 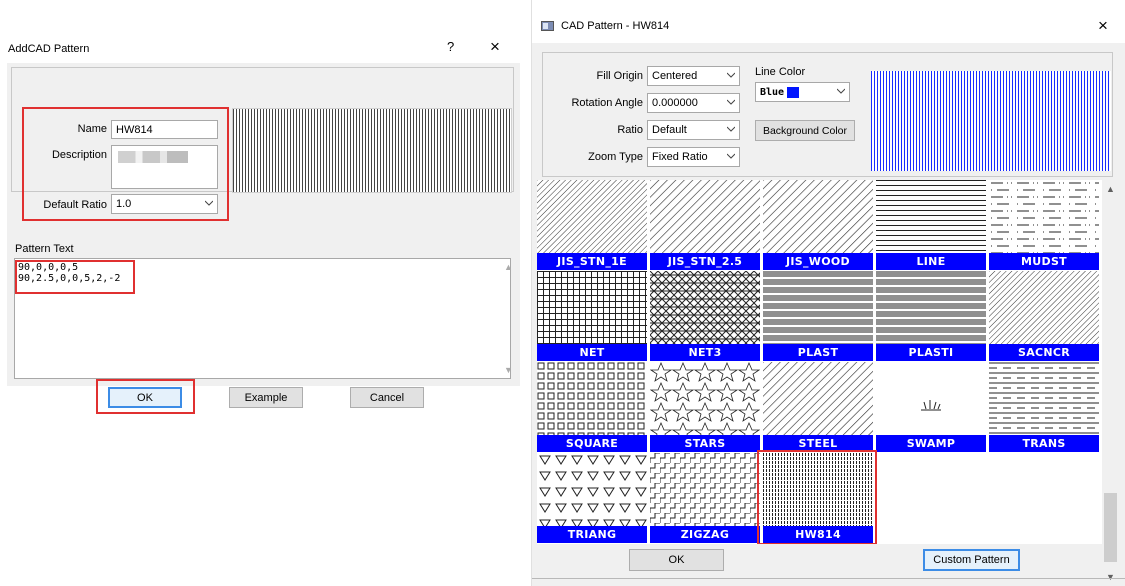 I want to click on name-input: HW814, so click(x=164, y=129).